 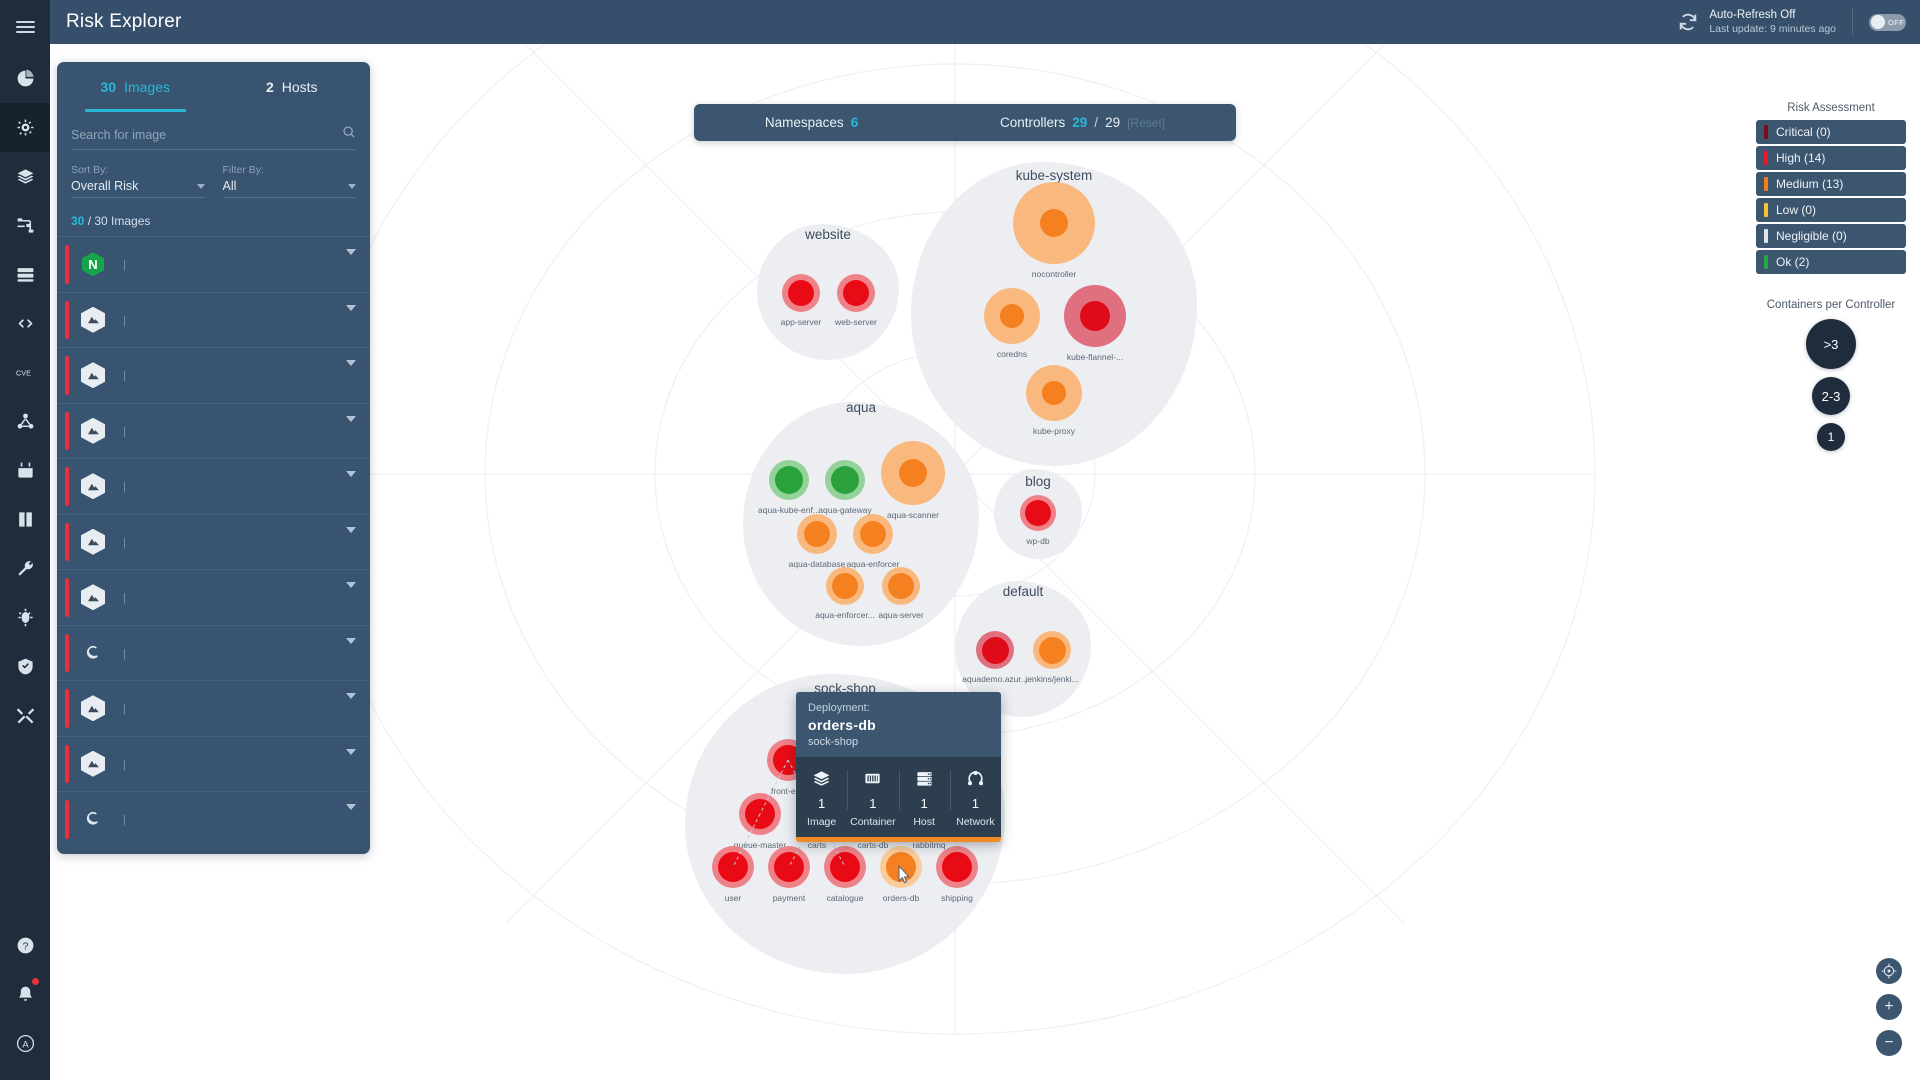 What do you see at coordinates (25, 78) in the screenshot?
I see `pie-chart-icon` at bounding box center [25, 78].